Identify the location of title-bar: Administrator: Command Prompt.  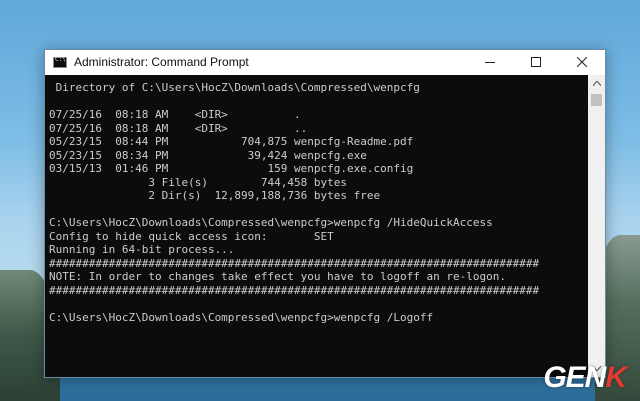
(325, 62).